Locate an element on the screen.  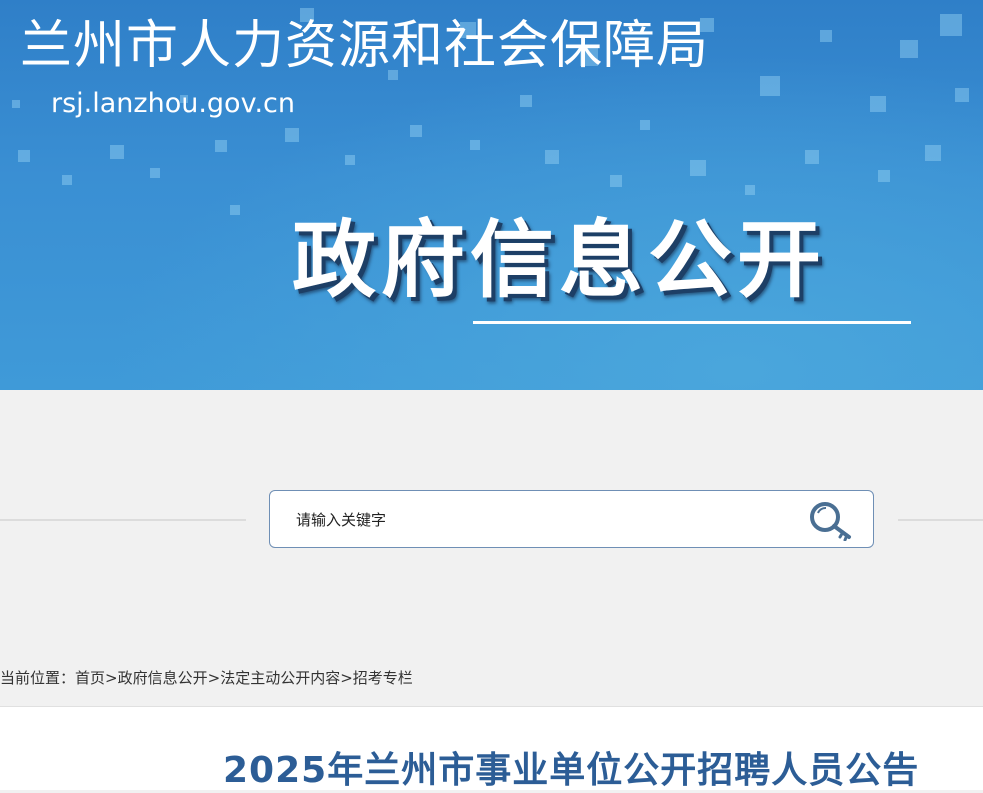
title-underline is located at coordinates (692, 322).